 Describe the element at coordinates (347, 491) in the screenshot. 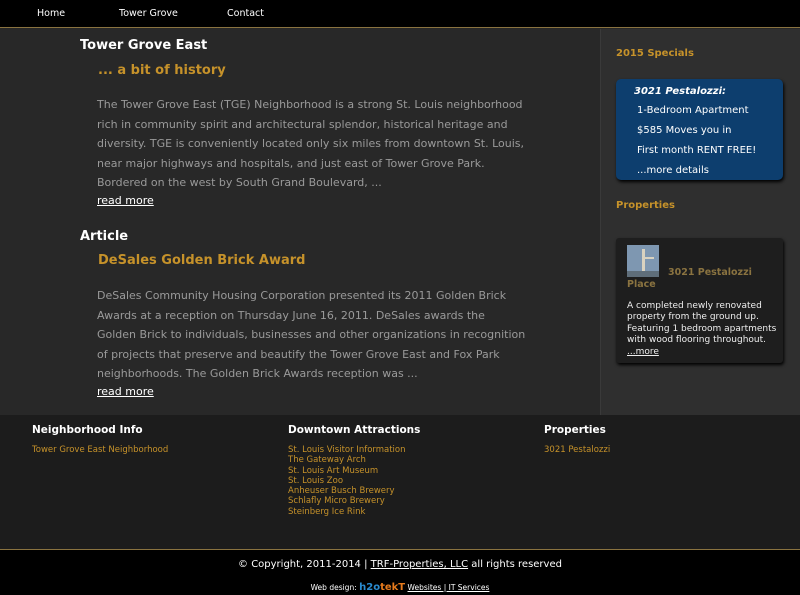

I see `footer-link: Anheuser Busch Brewery` at that location.